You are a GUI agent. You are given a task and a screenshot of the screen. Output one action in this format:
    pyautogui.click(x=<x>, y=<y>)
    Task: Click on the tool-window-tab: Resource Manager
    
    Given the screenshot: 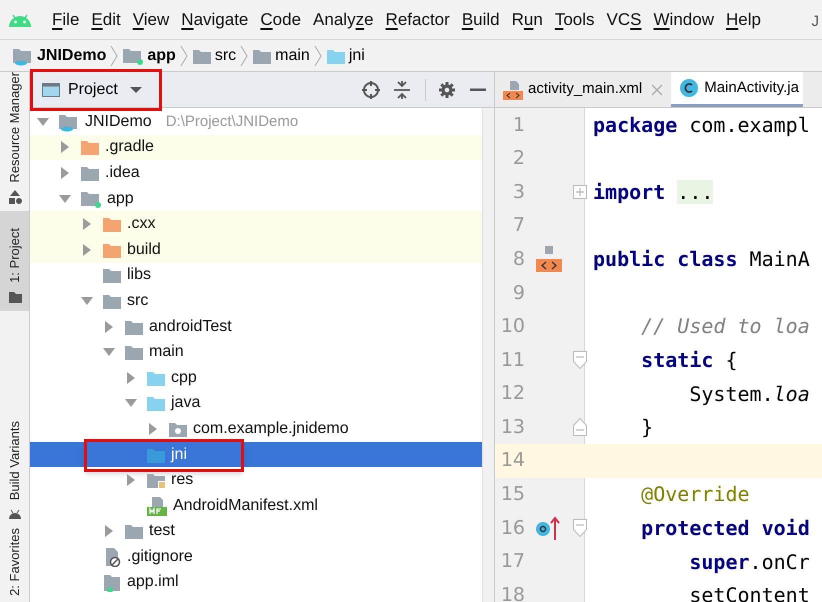 What is the action you would take?
    pyautogui.click(x=14, y=141)
    